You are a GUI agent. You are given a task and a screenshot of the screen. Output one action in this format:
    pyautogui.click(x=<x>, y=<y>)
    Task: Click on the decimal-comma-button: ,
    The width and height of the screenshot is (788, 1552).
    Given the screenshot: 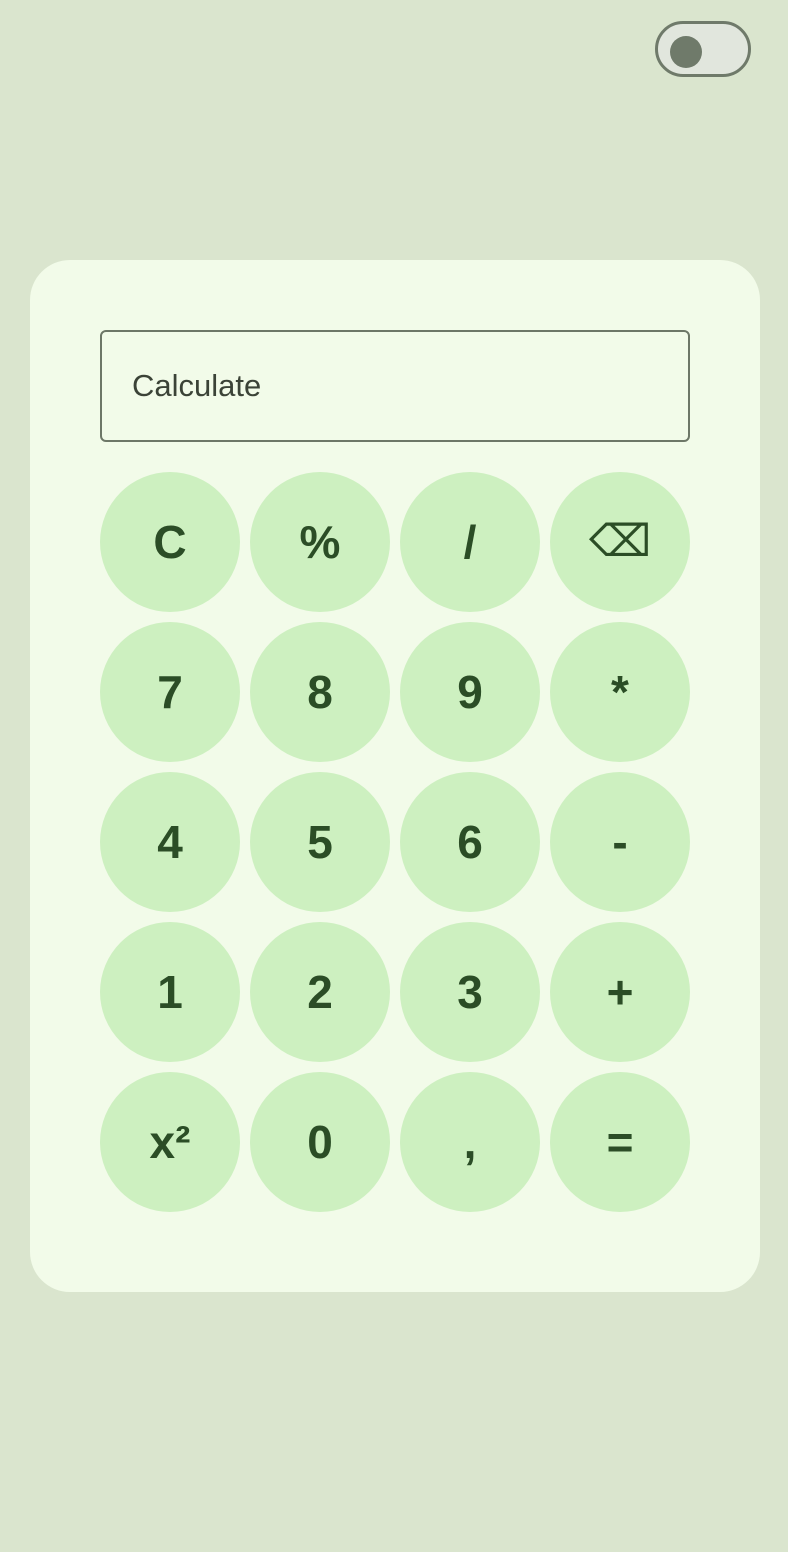 What is the action you would take?
    pyautogui.click(x=470, y=1142)
    